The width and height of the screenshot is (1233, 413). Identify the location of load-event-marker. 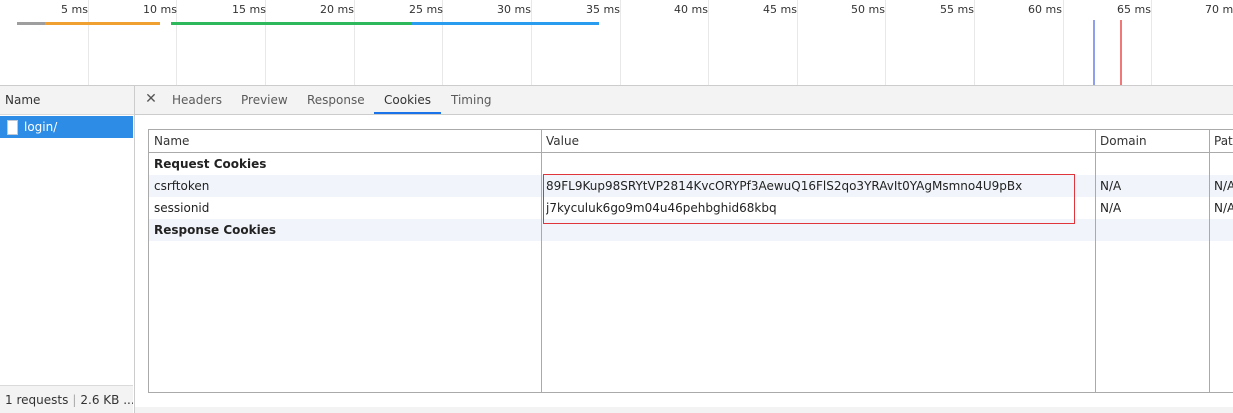
(1121, 52).